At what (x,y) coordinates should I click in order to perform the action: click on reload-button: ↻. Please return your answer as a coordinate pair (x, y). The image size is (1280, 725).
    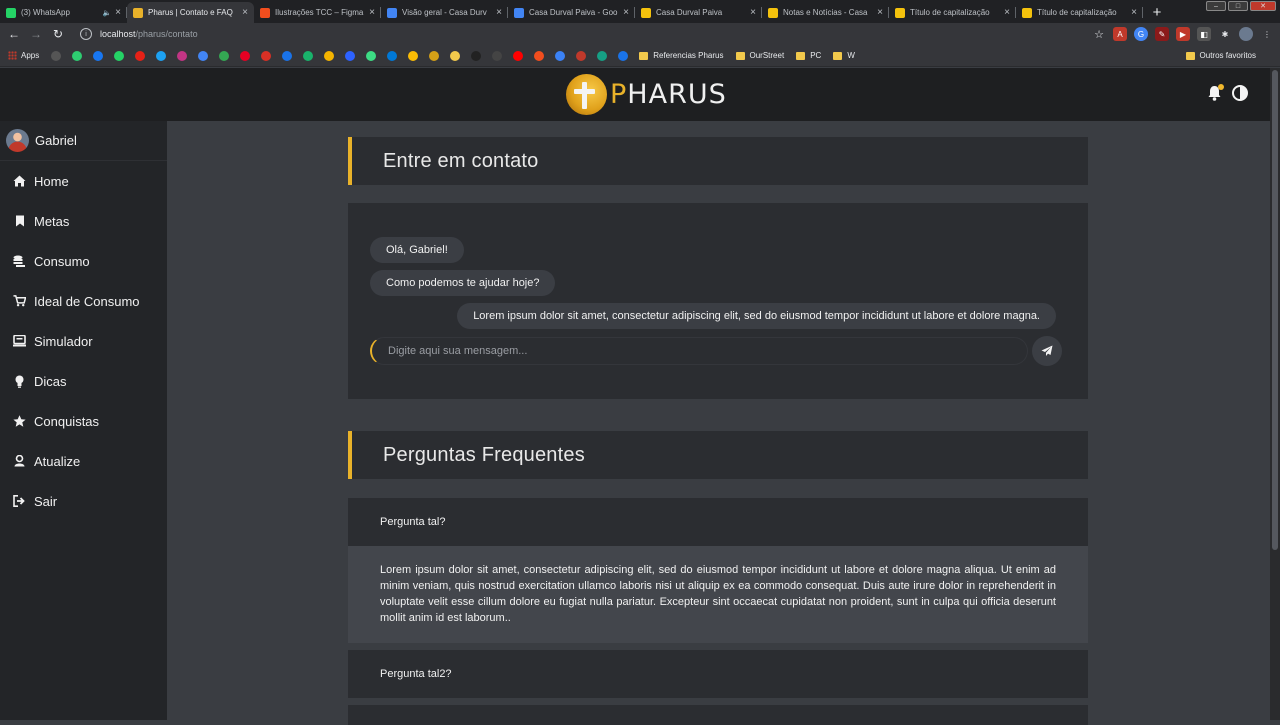
    Looking at the image, I should click on (58, 34).